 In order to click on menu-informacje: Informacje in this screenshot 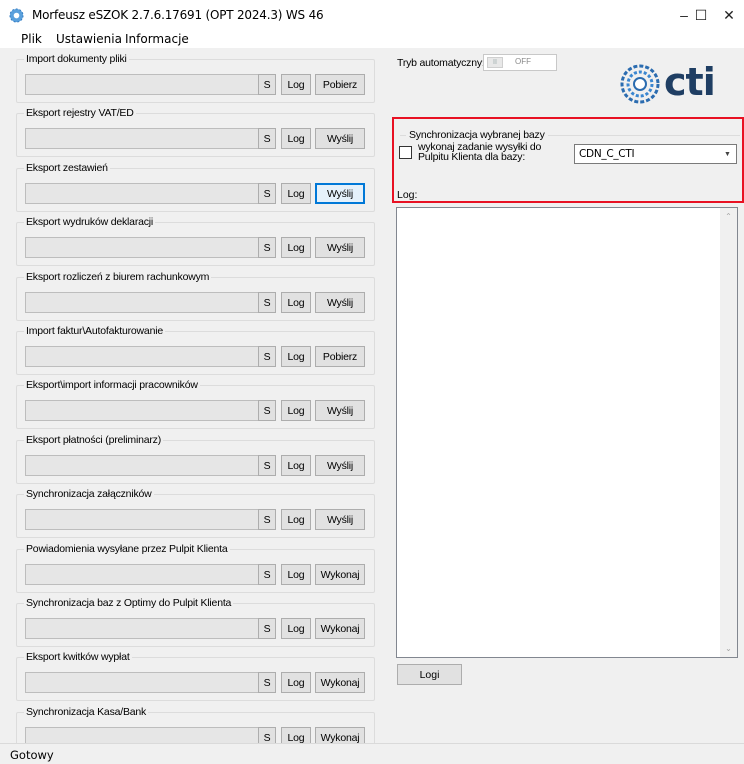, I will do `click(157, 39)`.